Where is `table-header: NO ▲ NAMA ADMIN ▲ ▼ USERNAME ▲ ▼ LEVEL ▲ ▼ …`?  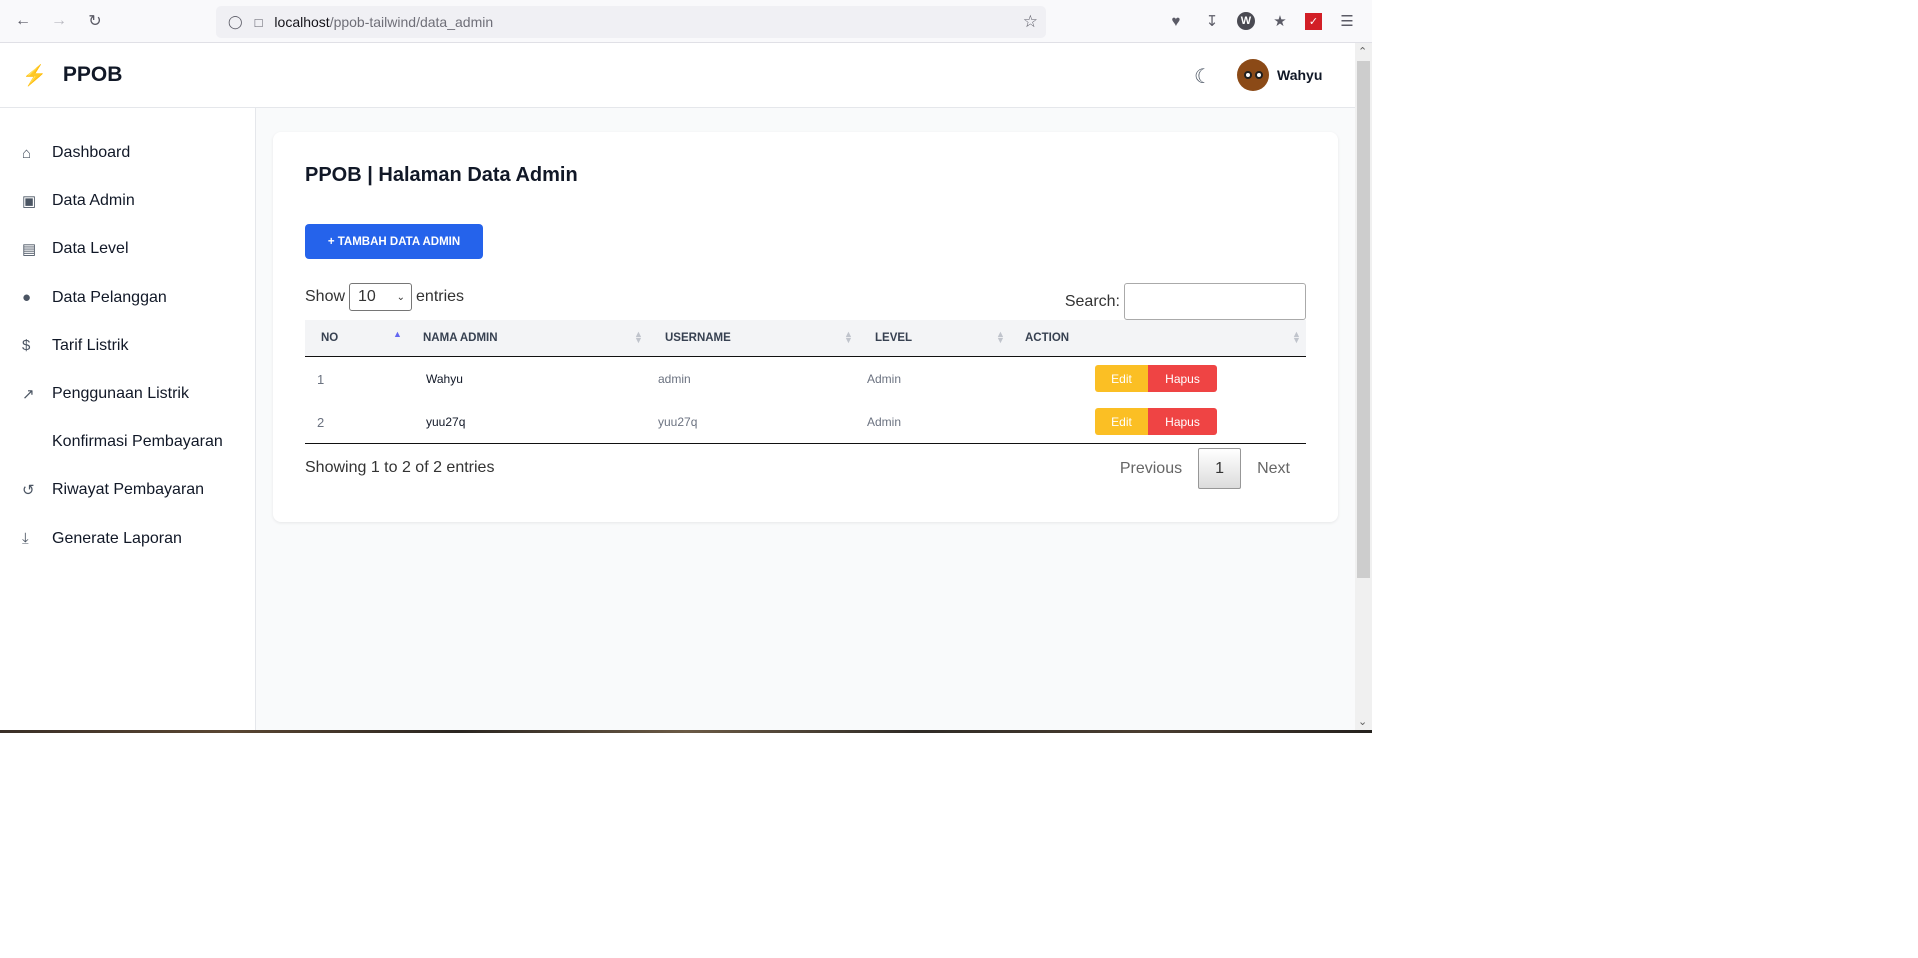
table-header: NO ▲ NAMA ADMIN ▲ ▼ USERNAME ▲ ▼ LEVEL ▲ ▼ … is located at coordinates (805, 338).